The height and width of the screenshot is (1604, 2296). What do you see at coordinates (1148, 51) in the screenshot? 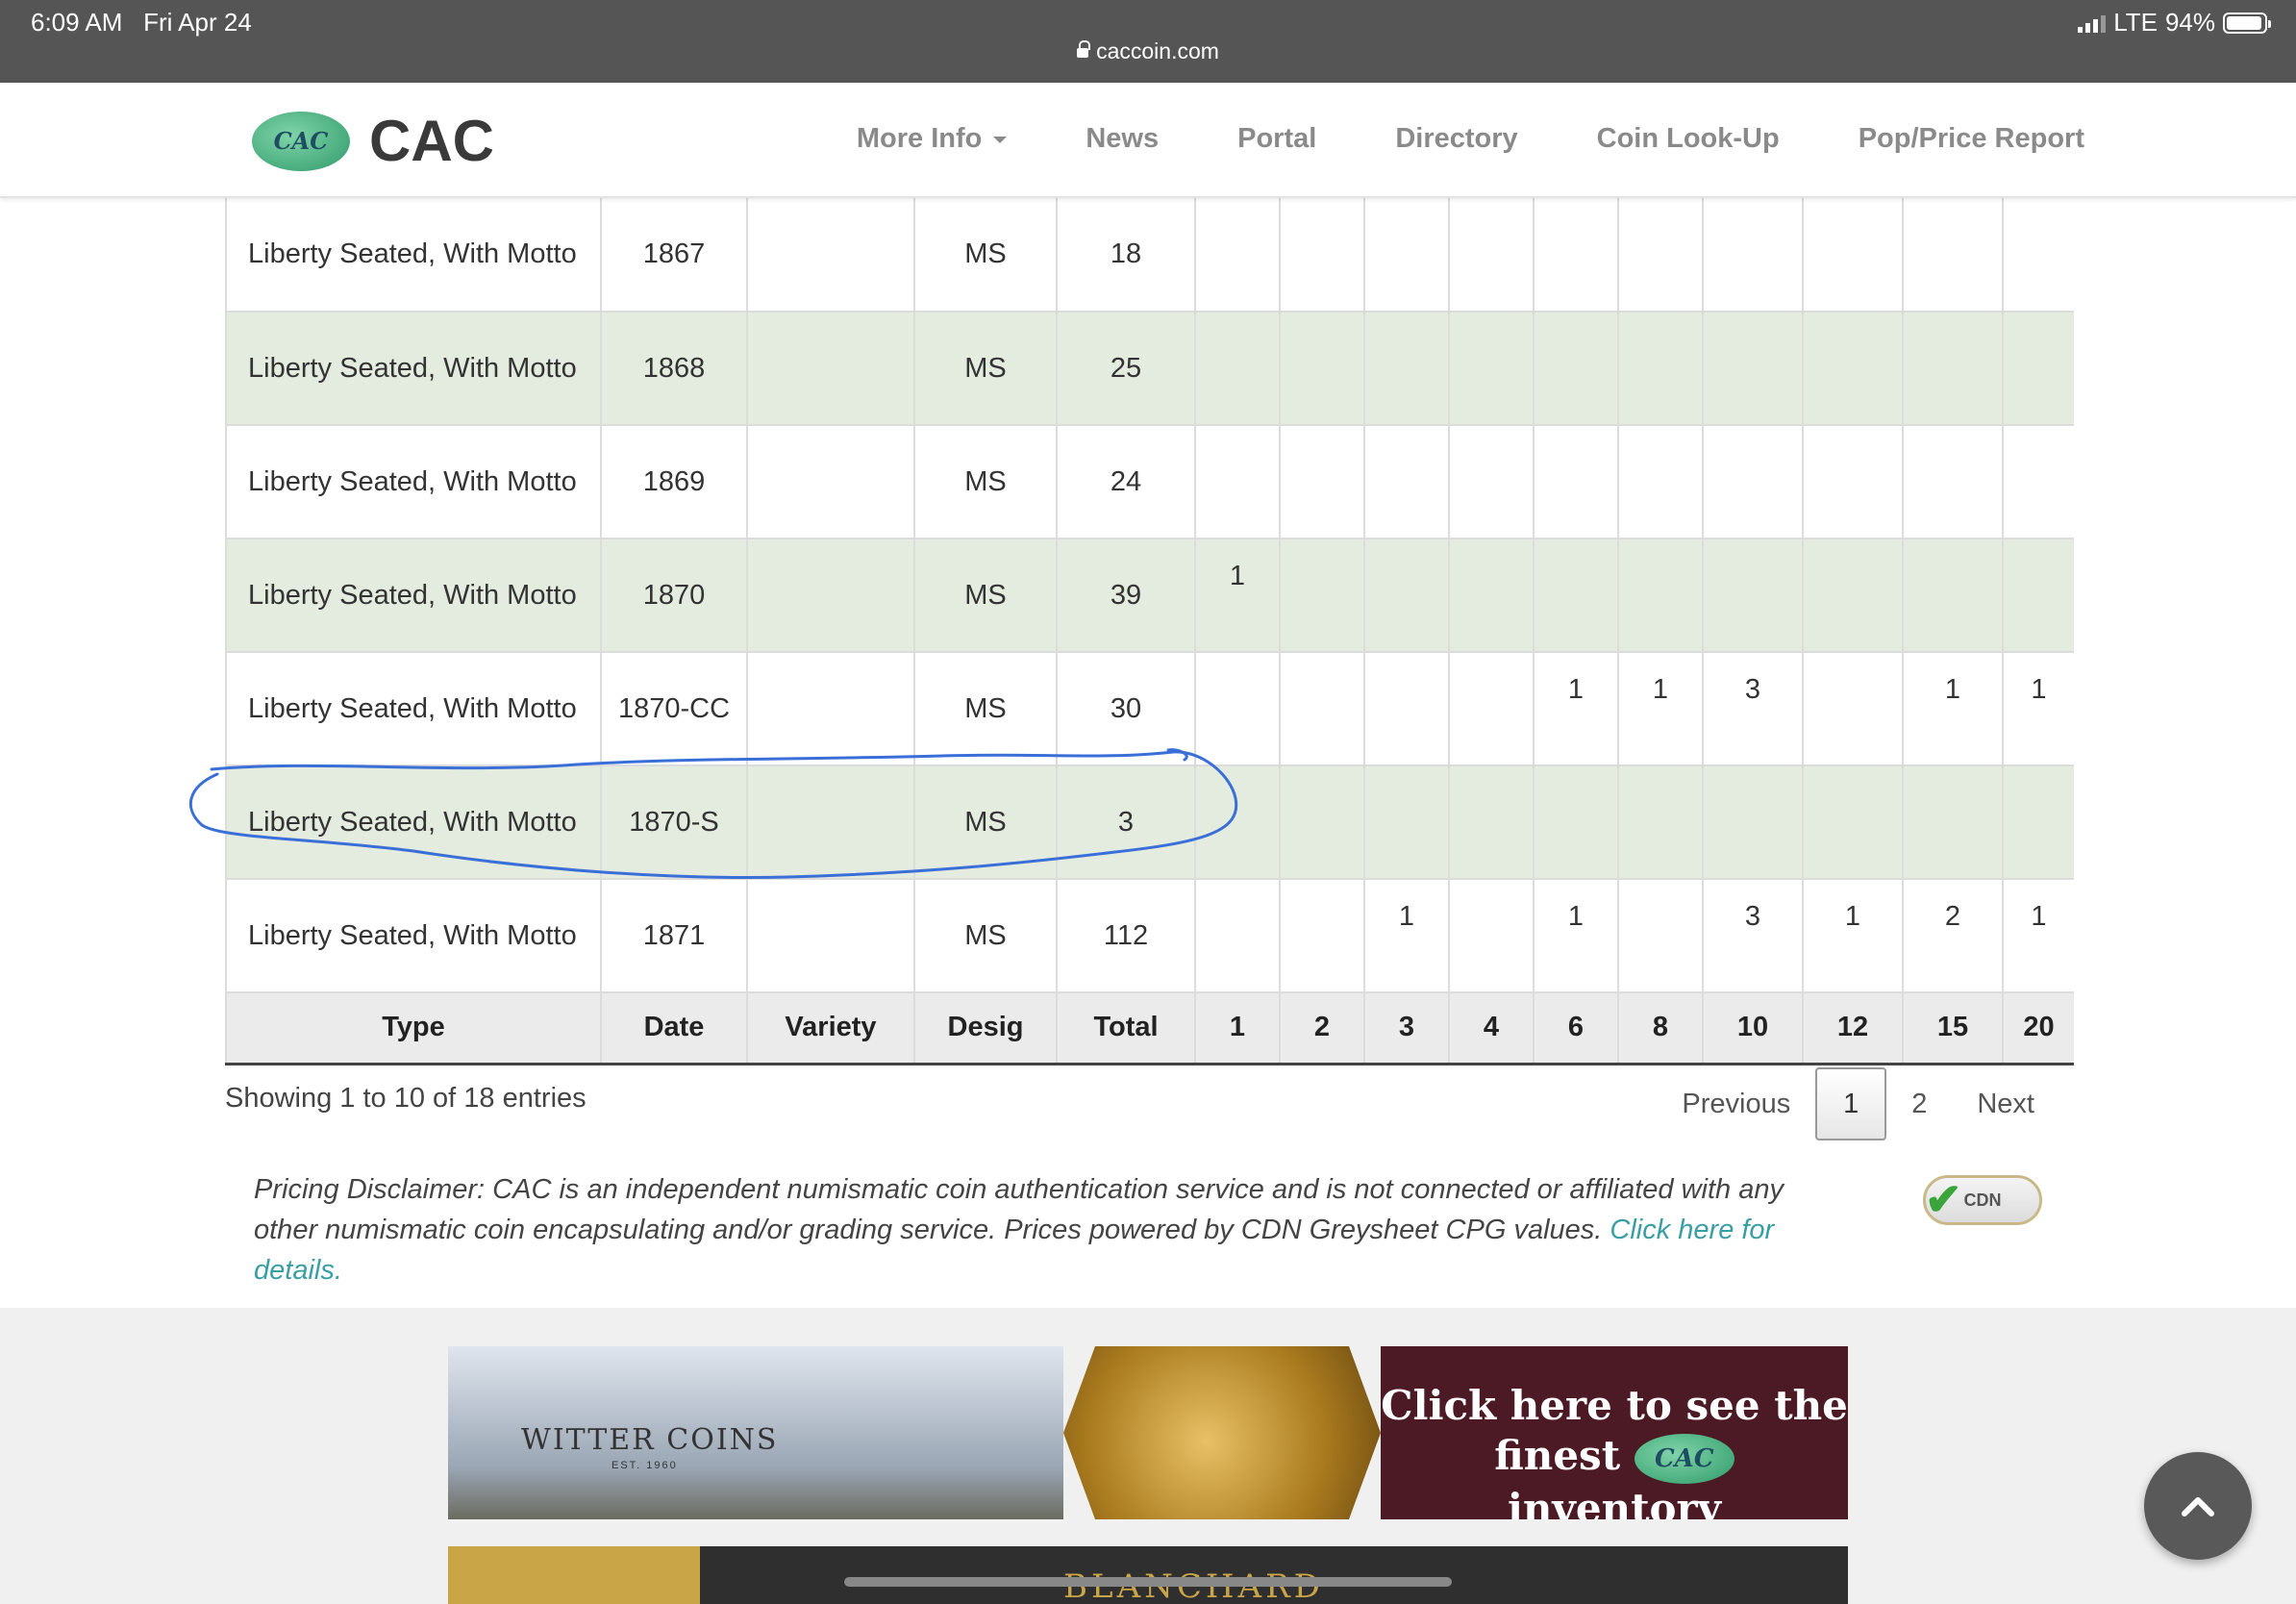
I see `address-bar: caccoin.com` at bounding box center [1148, 51].